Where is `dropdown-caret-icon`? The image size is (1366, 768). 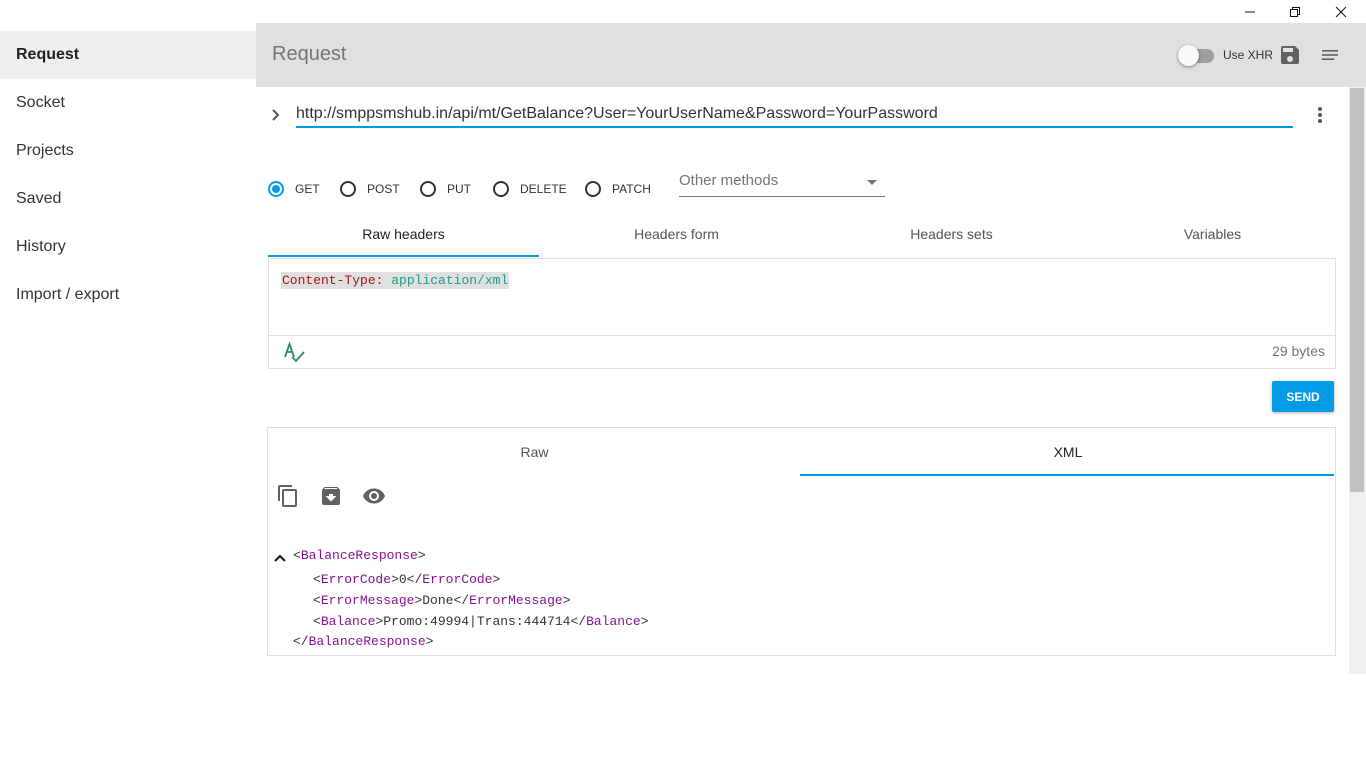 dropdown-caret-icon is located at coordinates (872, 182).